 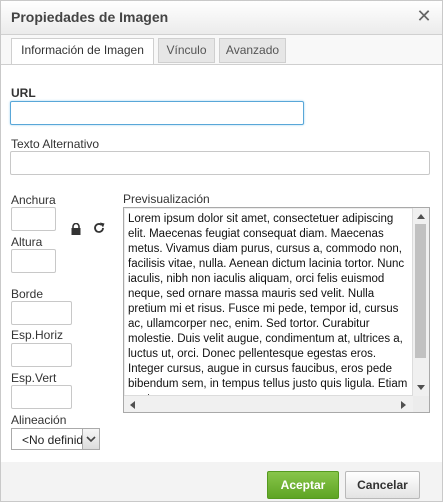 I want to click on alt-text-label: Texto Alternativo, so click(x=55, y=144).